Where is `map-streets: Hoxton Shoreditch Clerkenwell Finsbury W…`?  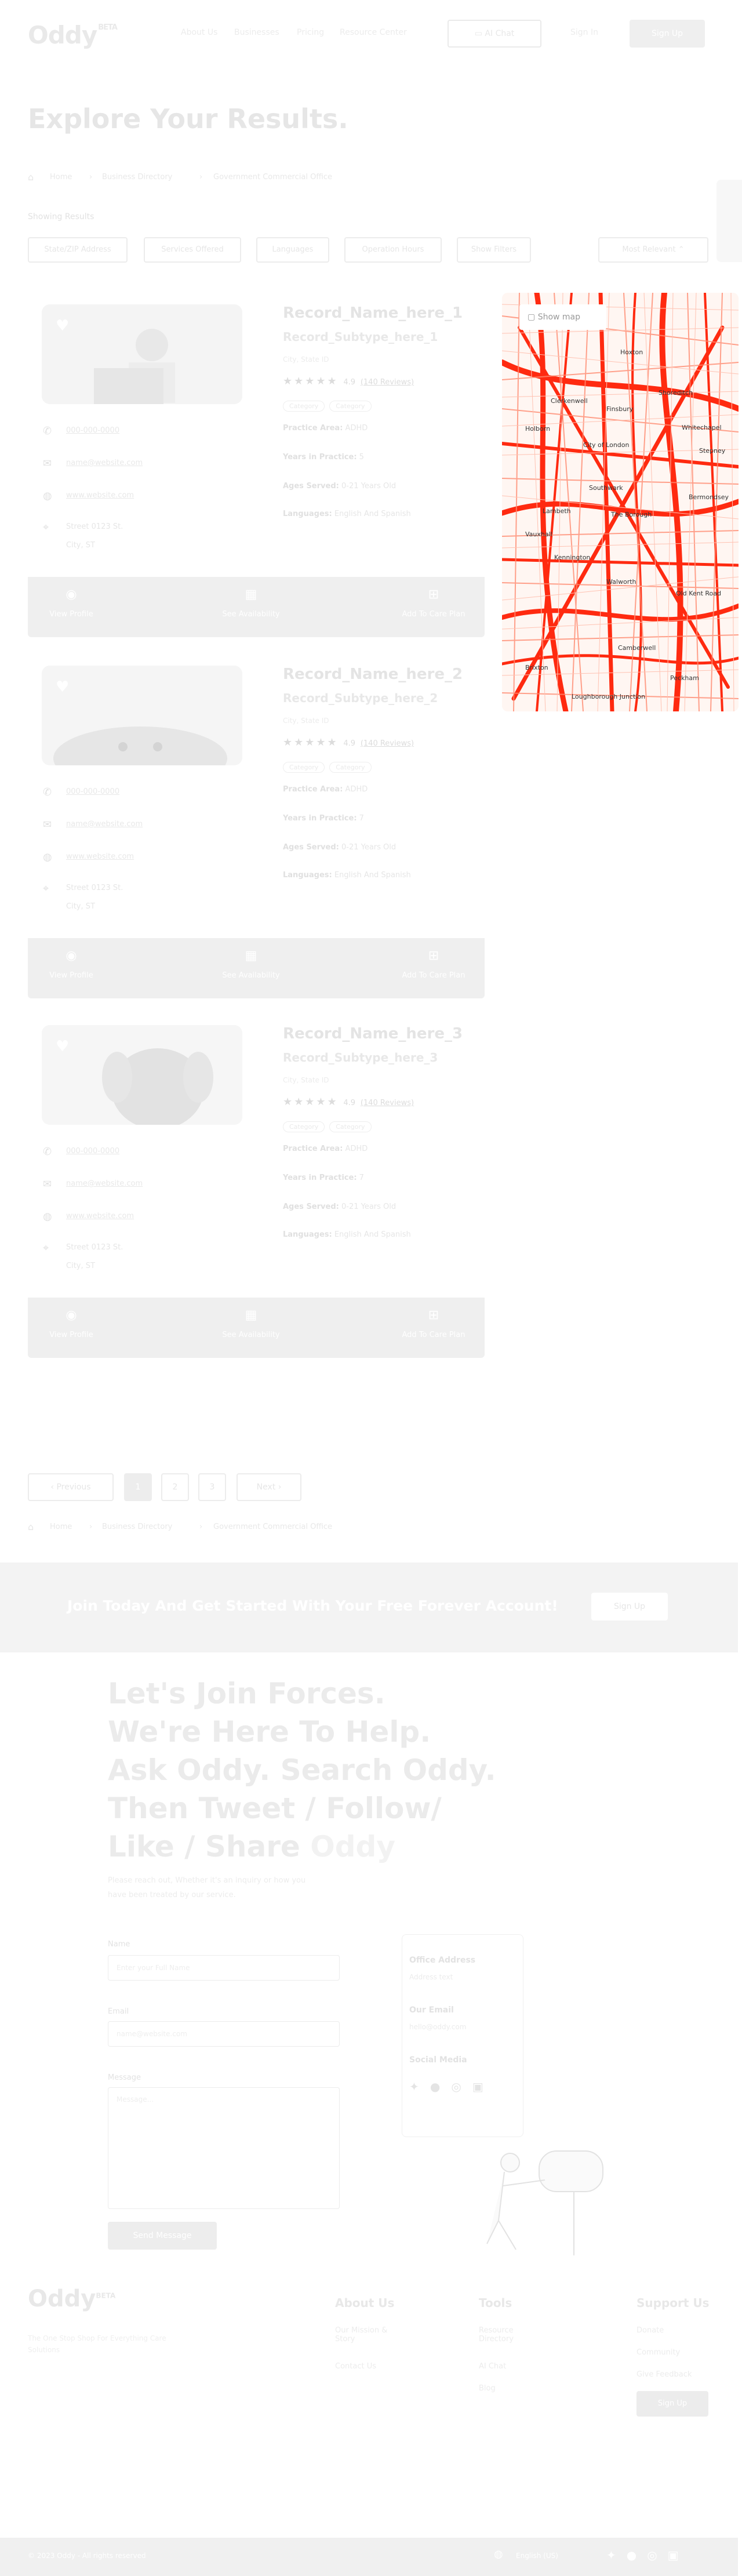
map-streets: Hoxton Shoreditch Clerkenwell Finsbury W… is located at coordinates (621, 502).